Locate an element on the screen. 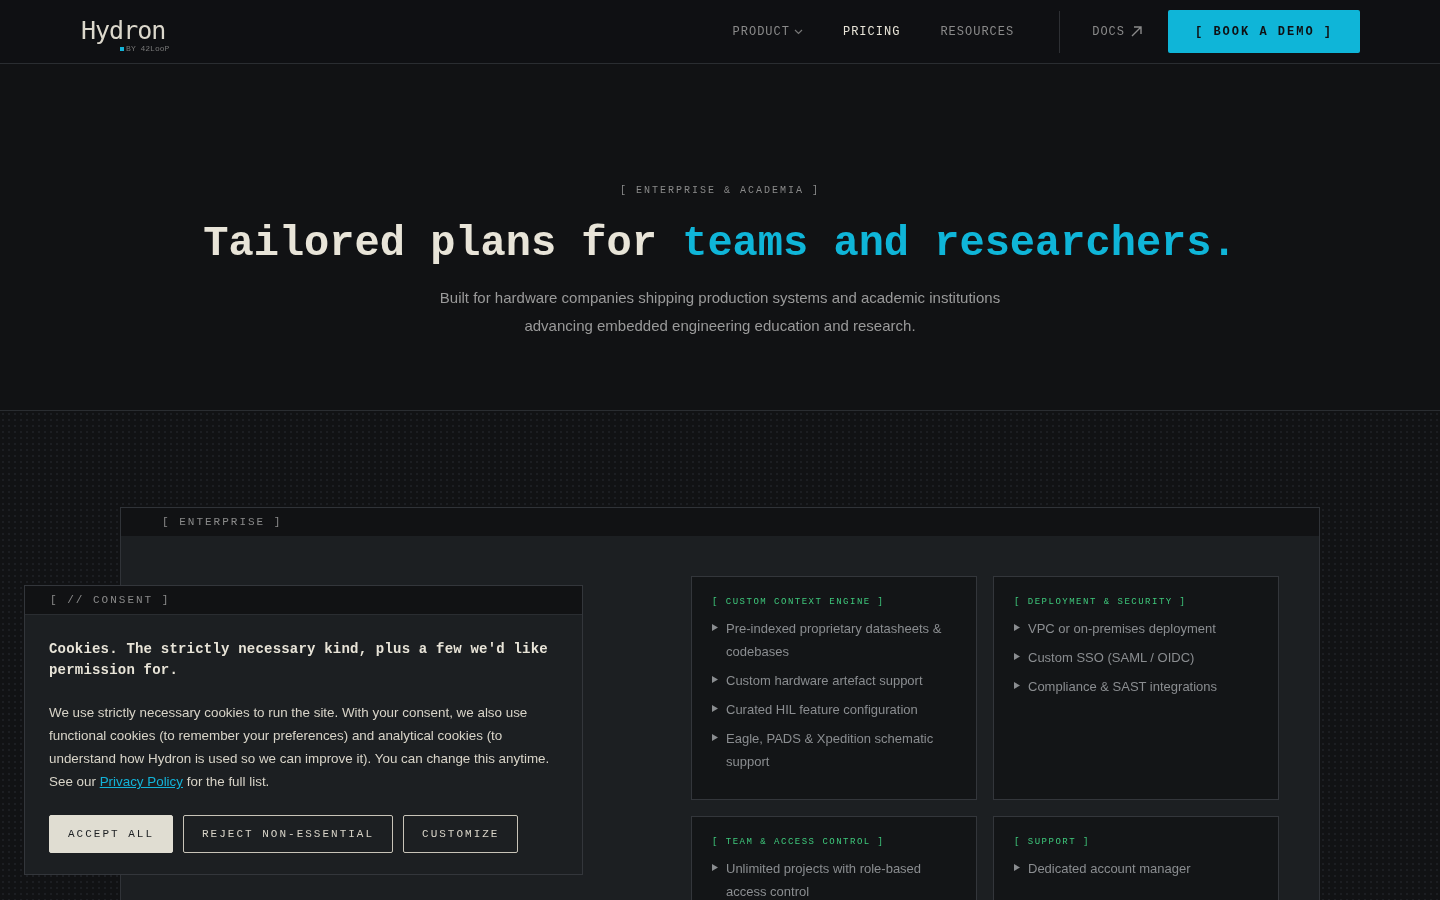  nav-link: PRICING is located at coordinates (871, 31).